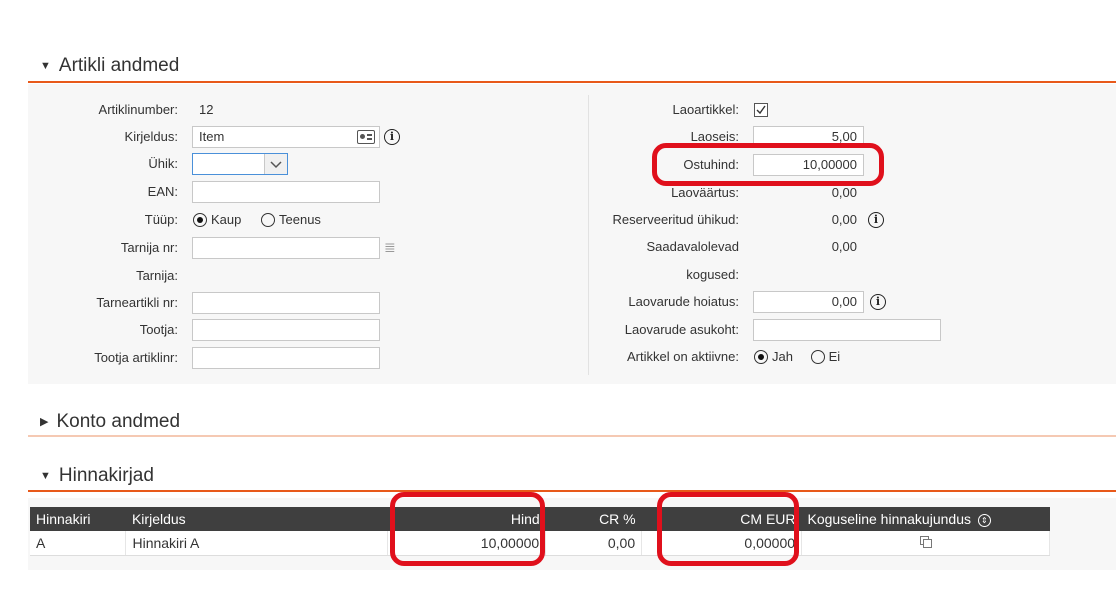 This screenshot has height=613, width=1116. What do you see at coordinates (275, 164) in the screenshot?
I see `chevron-down-icon` at bounding box center [275, 164].